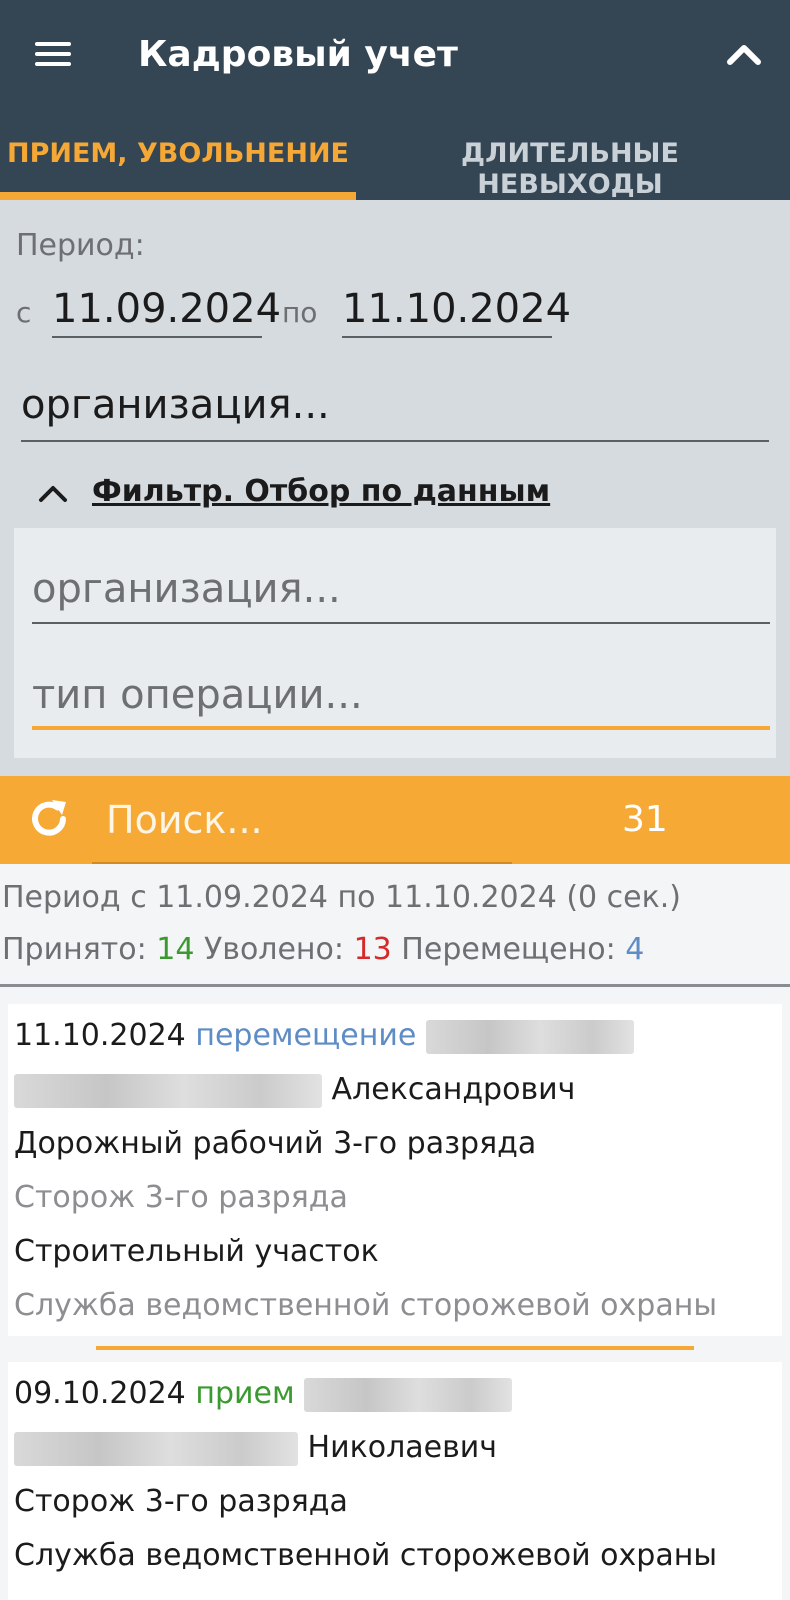 The image size is (790, 1600). Describe the element at coordinates (321, 491) in the screenshot. I see `filter-toggle-label: Фильтр. Отбор по данным` at that location.